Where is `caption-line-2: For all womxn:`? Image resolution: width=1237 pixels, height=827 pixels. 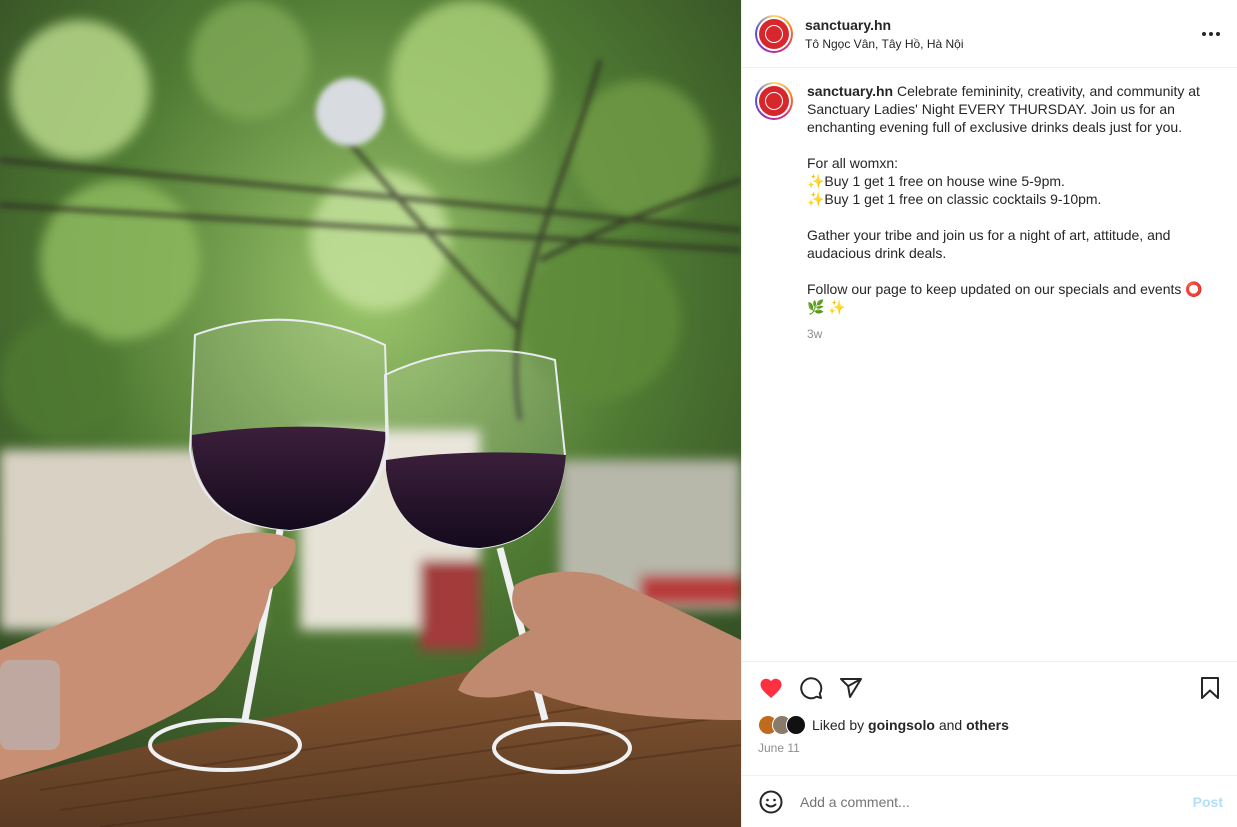 caption-line-2: For all womxn: is located at coordinates (853, 163).